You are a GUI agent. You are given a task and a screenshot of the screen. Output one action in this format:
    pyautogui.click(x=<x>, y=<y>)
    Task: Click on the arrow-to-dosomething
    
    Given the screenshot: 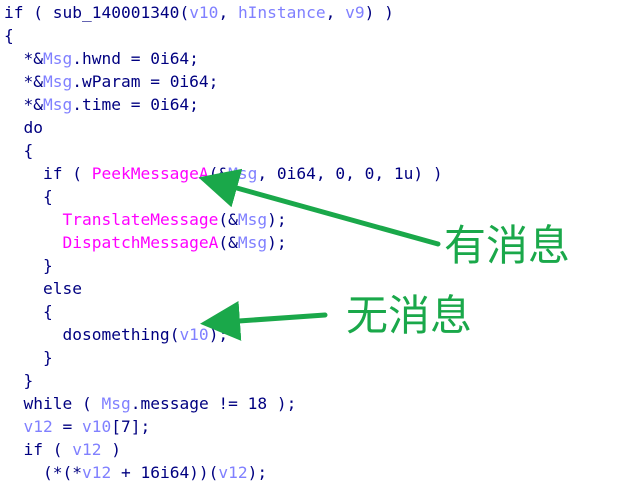 What is the action you would take?
    pyautogui.click(x=264, y=320)
    